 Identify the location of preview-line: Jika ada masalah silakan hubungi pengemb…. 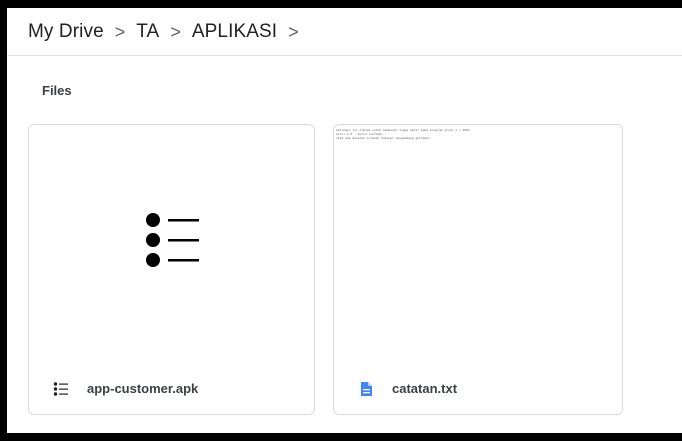
(383, 138).